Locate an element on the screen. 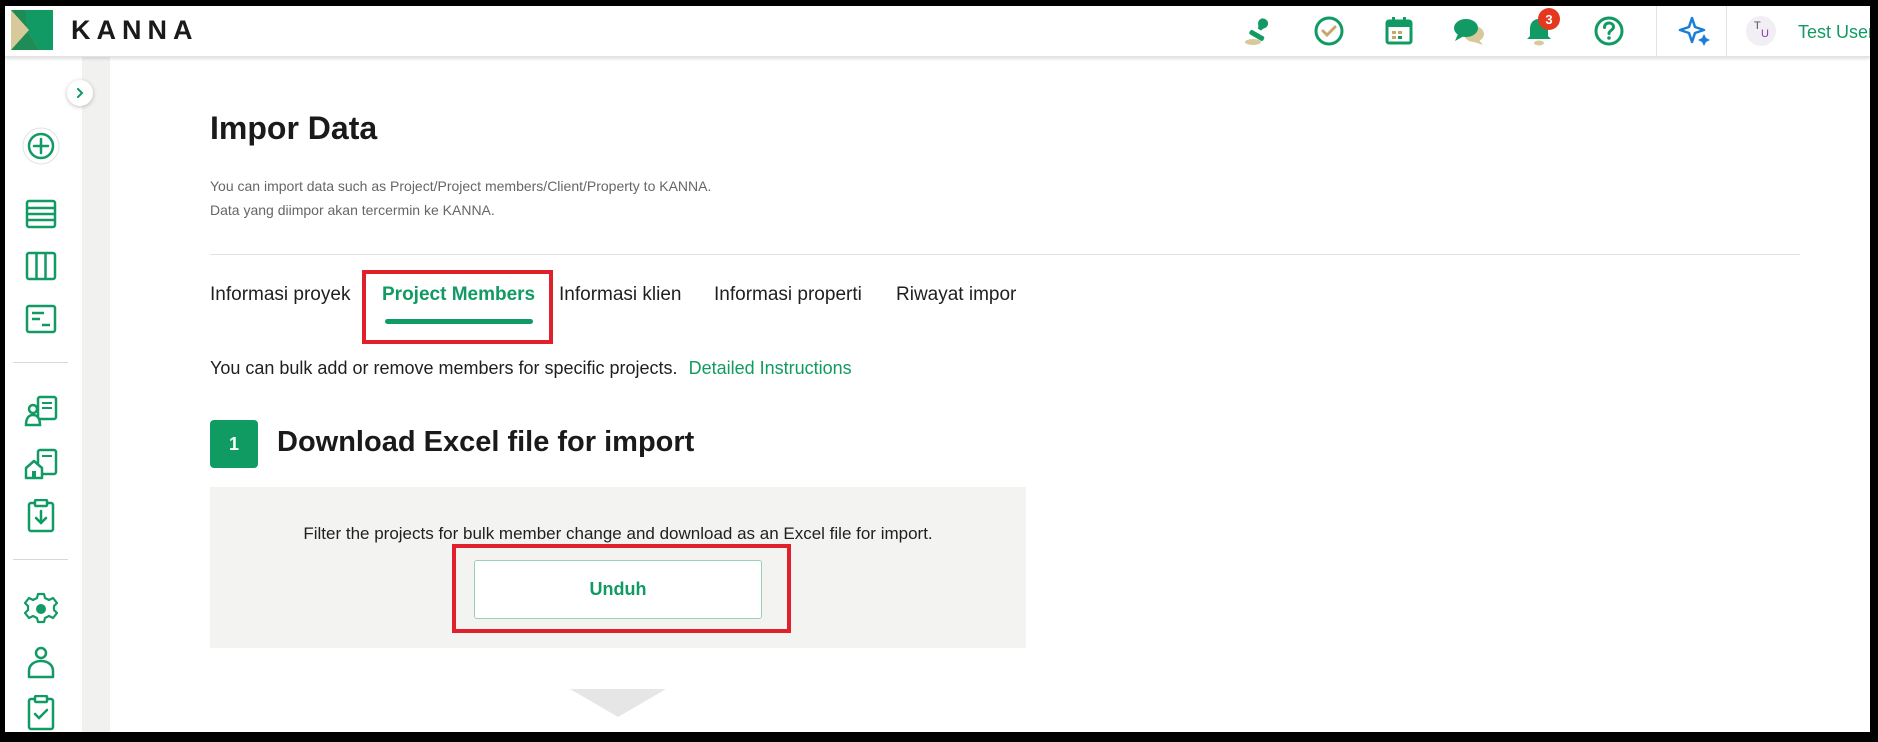  calendar-icon is located at coordinates (1399, 31).